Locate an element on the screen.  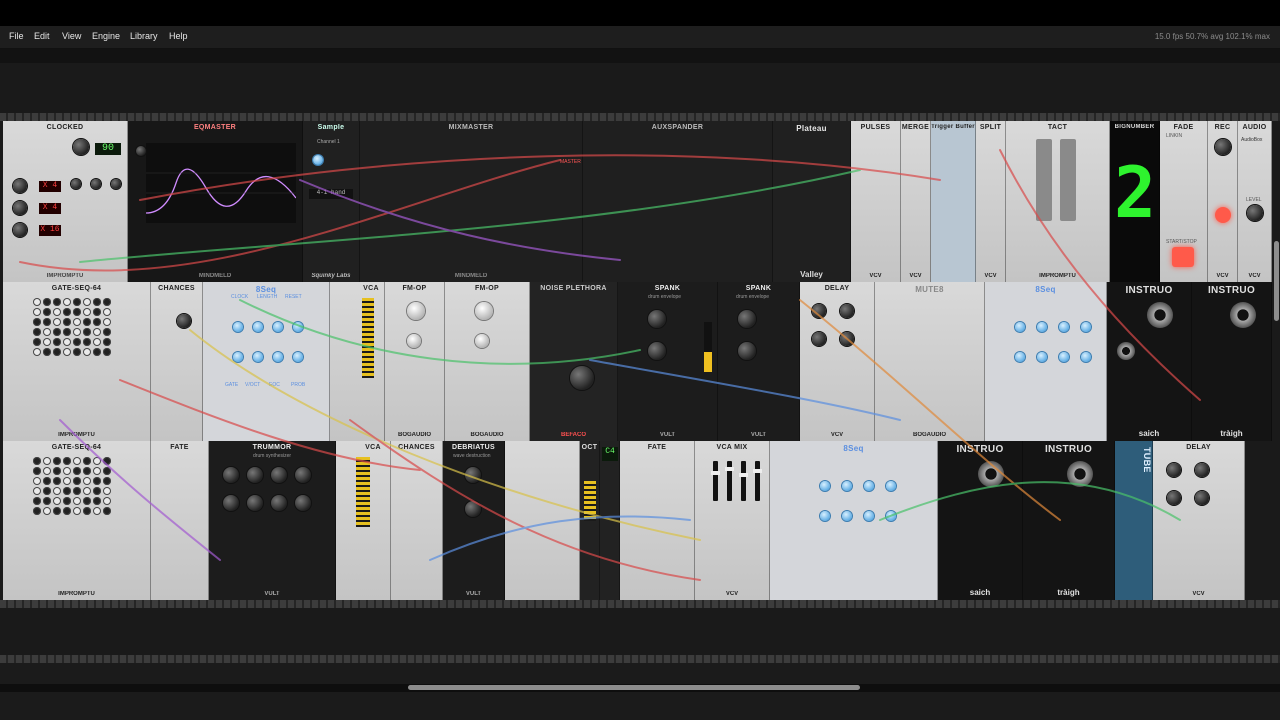
record-button is located at coordinates (1223, 215).